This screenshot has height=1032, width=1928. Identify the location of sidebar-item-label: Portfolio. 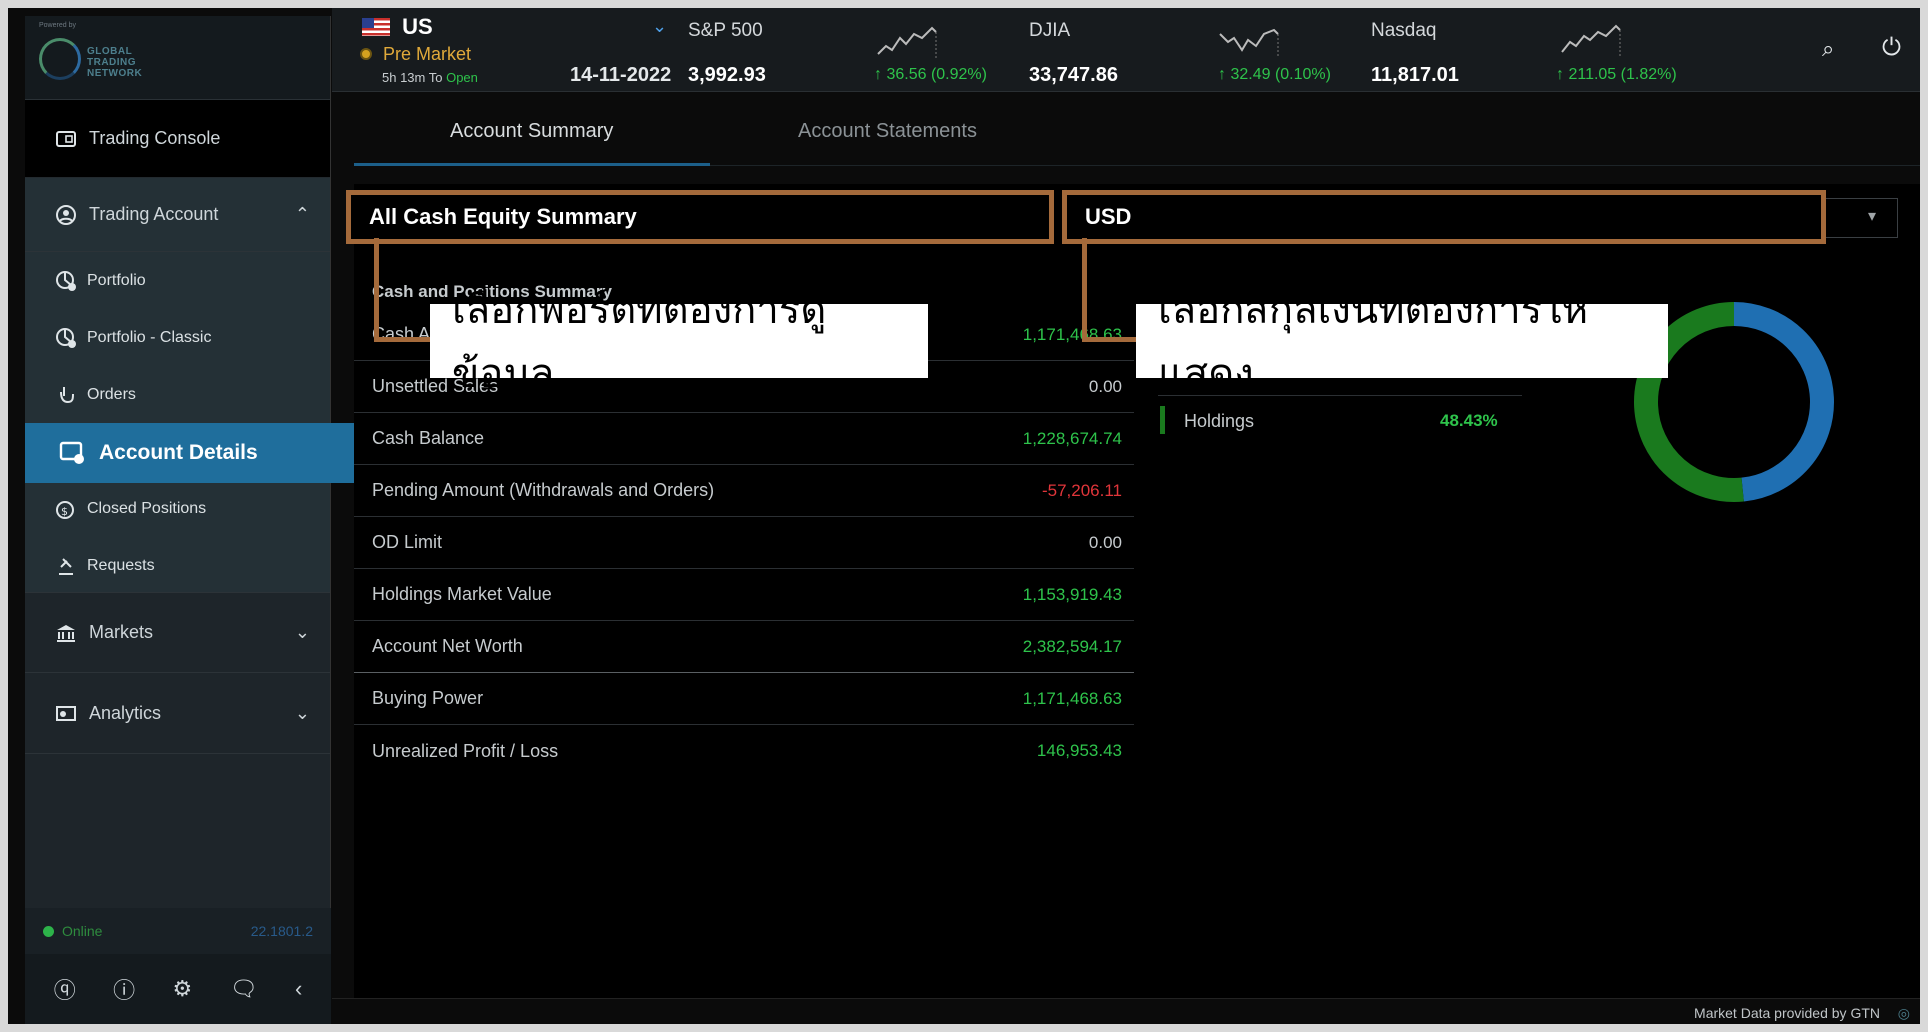
(116, 280).